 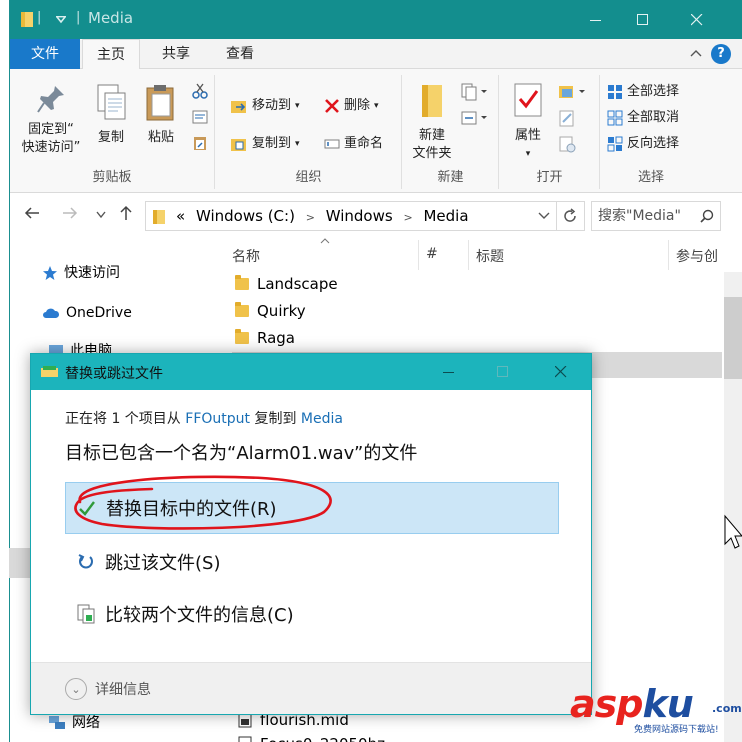 I want to click on conflict-message: 目标已包含一个名为“Alarm01.wav”的文件, so click(x=241, y=453).